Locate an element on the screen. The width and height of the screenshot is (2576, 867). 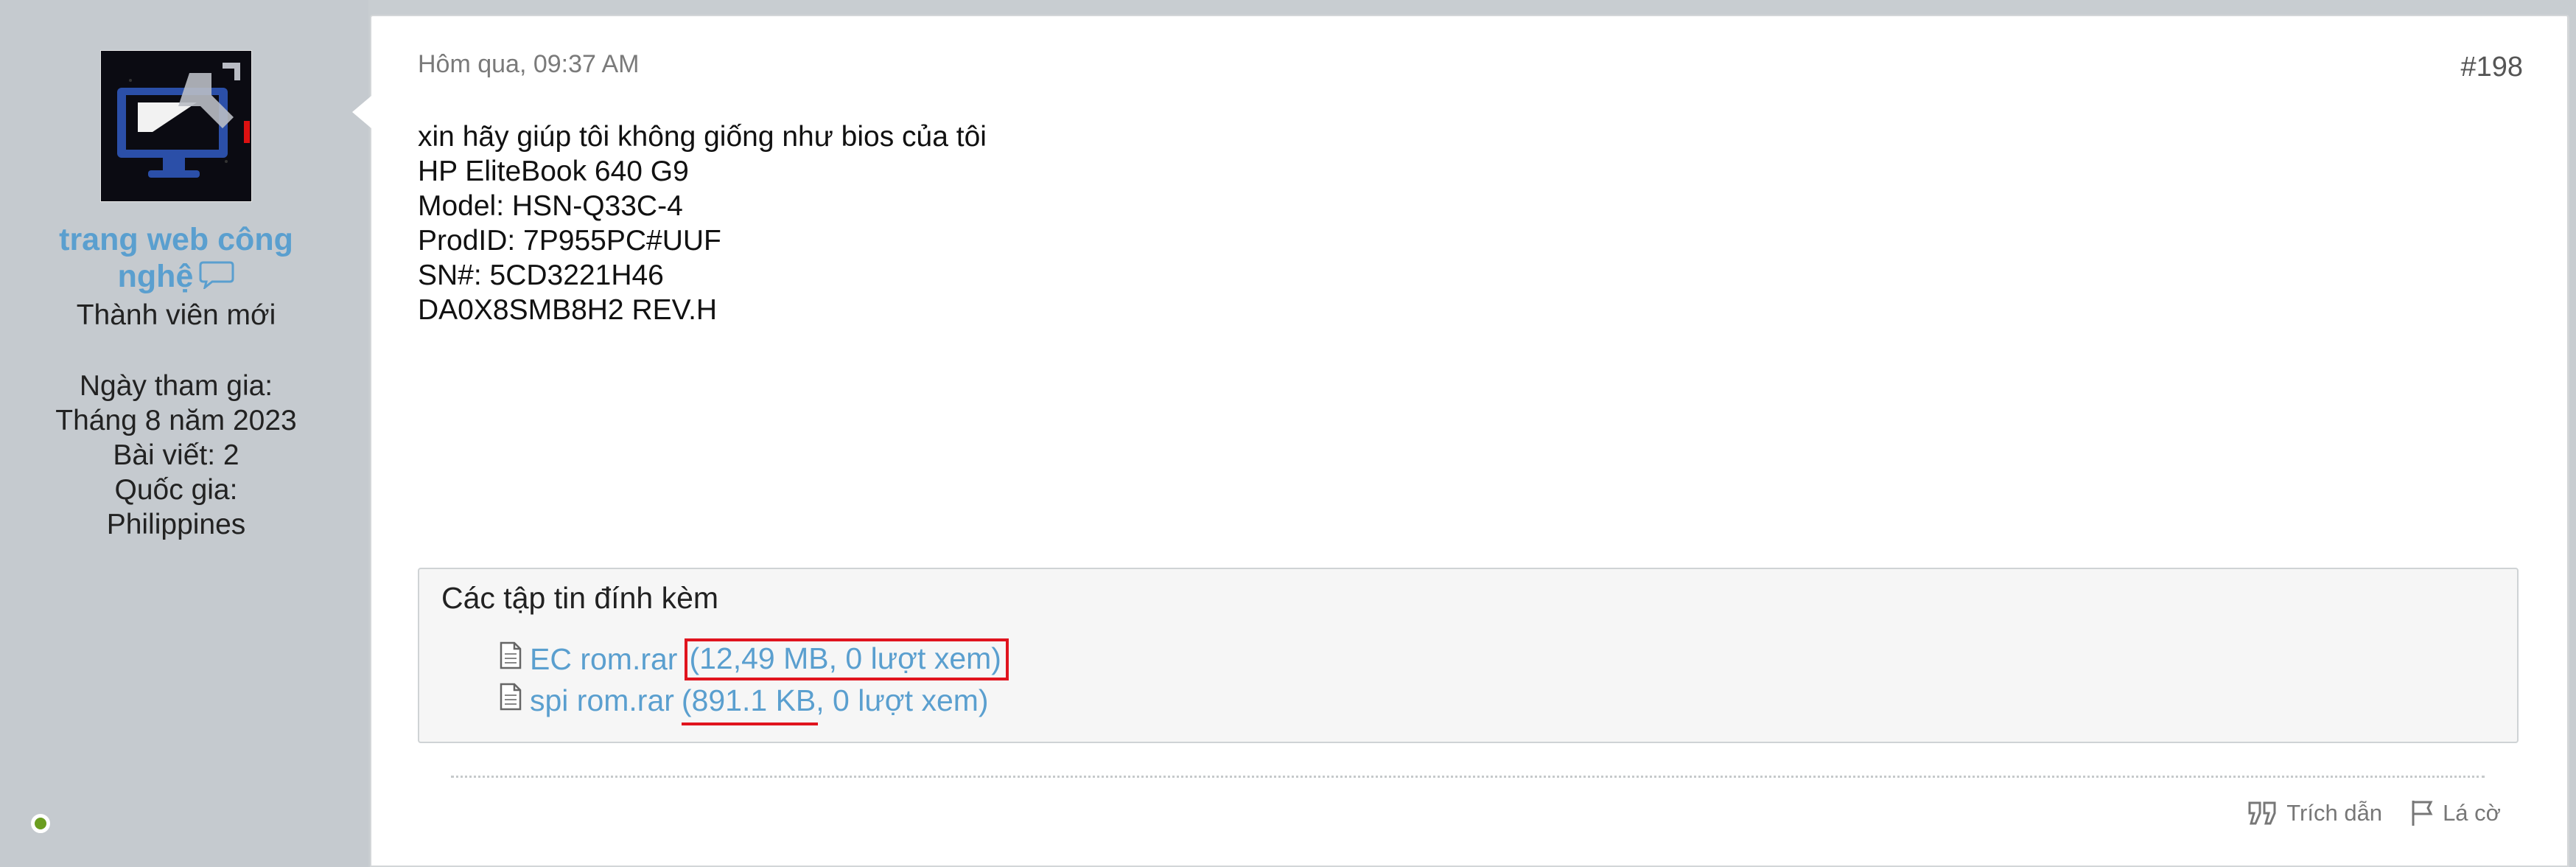
joined-value: Tháng 8 năm 2023 is located at coordinates (176, 420).